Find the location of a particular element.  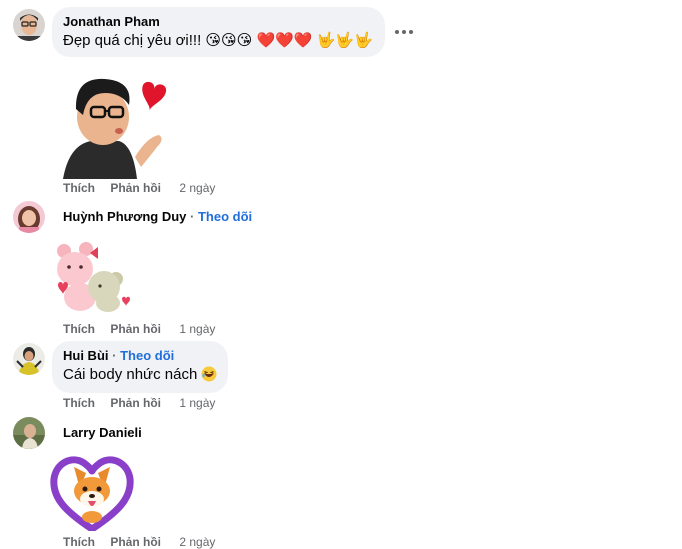

avatar-woman-pink-icon is located at coordinates (29, 217).